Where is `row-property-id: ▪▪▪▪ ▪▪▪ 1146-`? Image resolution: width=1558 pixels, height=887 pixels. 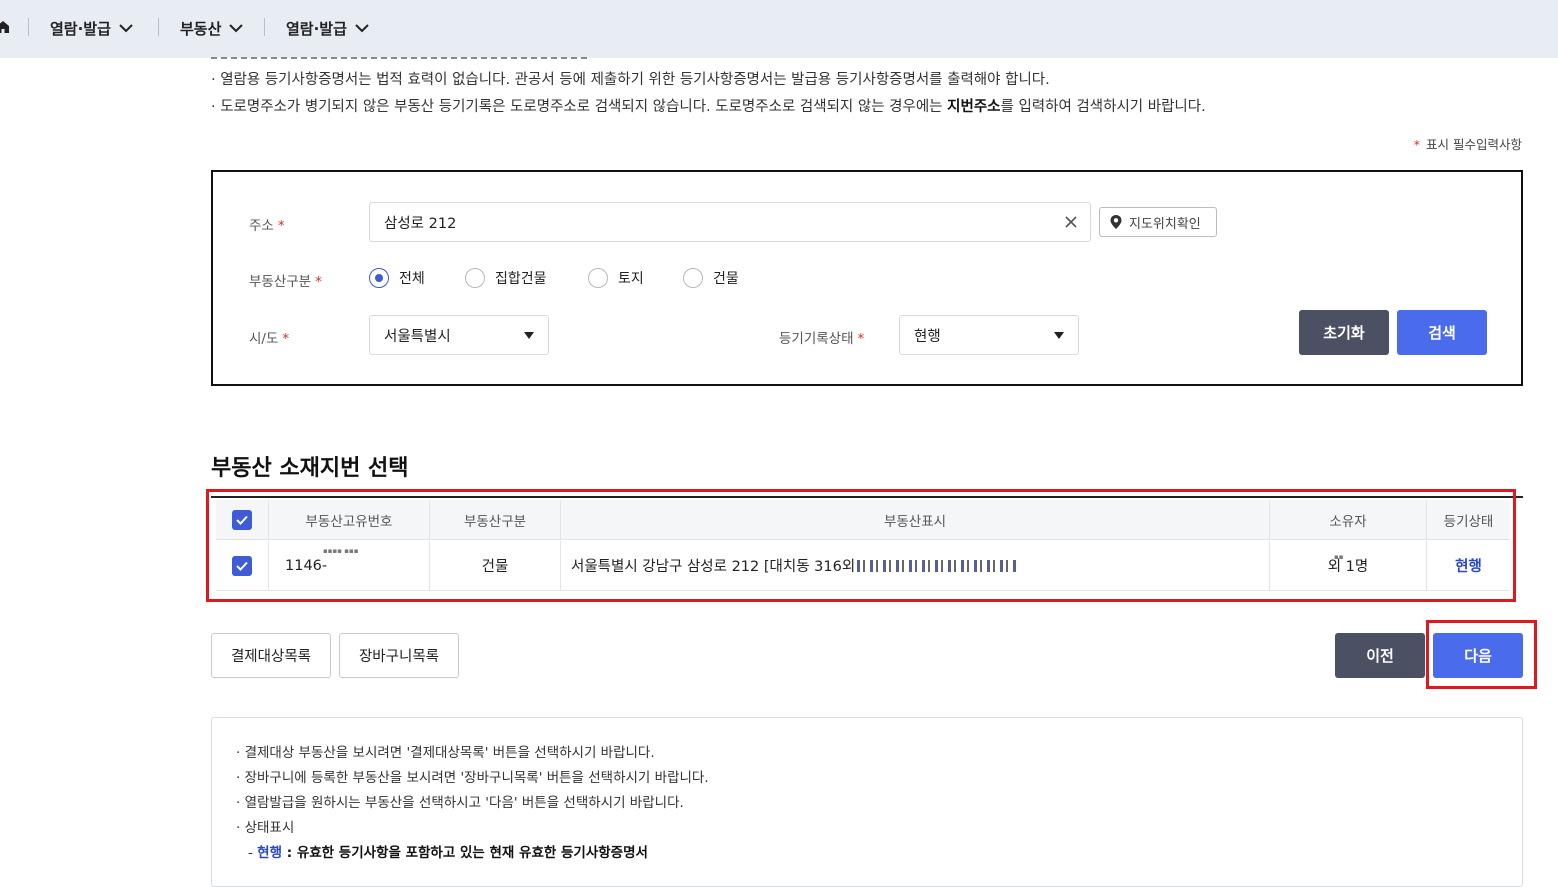 row-property-id: ▪▪▪▪ ▪▪▪ 1146- is located at coordinates (322, 560).